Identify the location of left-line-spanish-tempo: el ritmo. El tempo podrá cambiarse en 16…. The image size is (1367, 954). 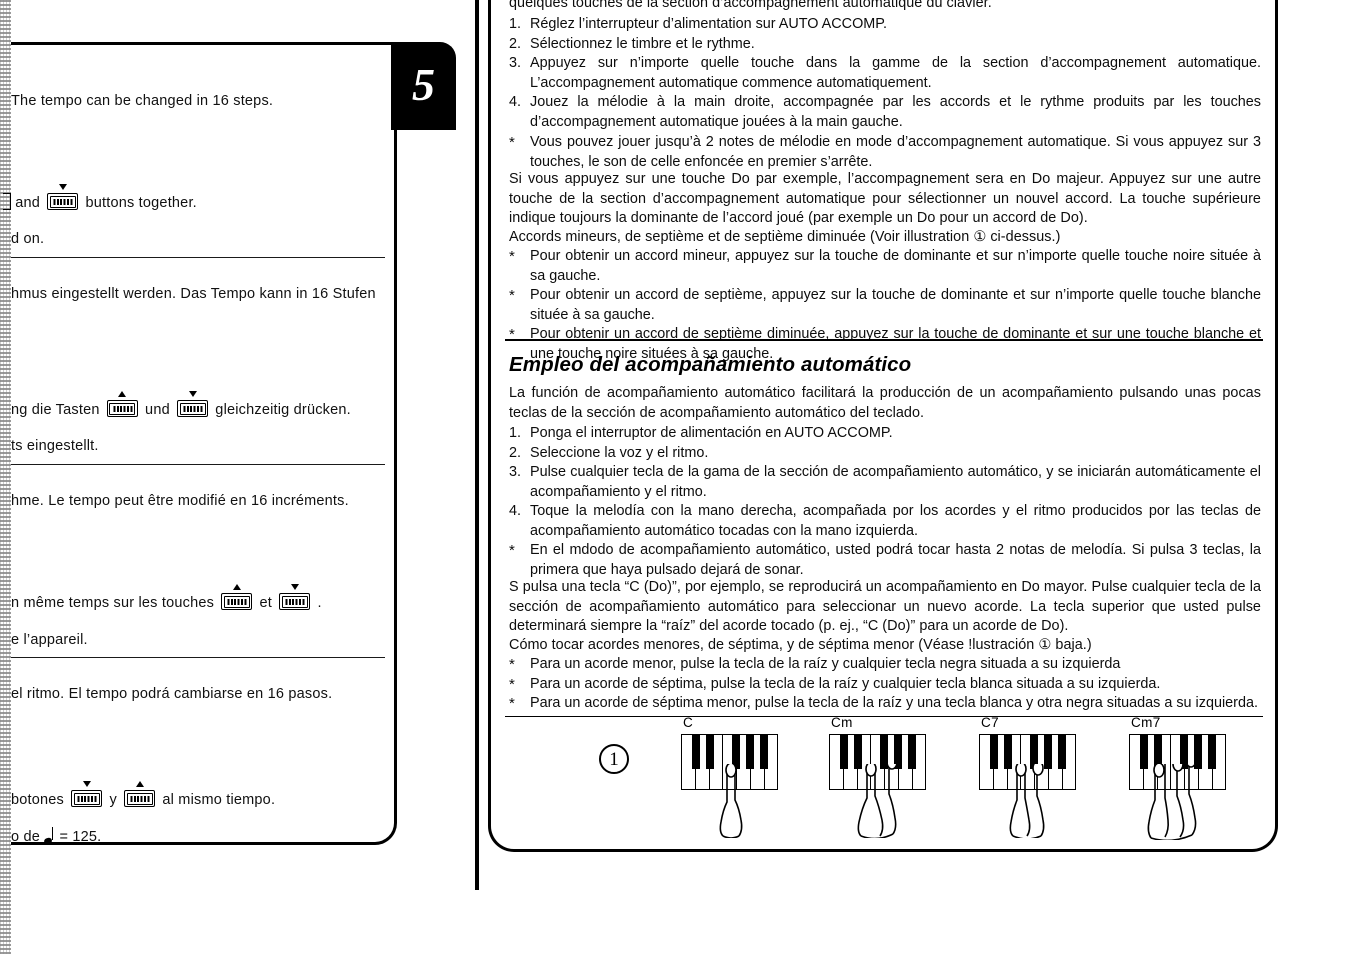
(172, 694).